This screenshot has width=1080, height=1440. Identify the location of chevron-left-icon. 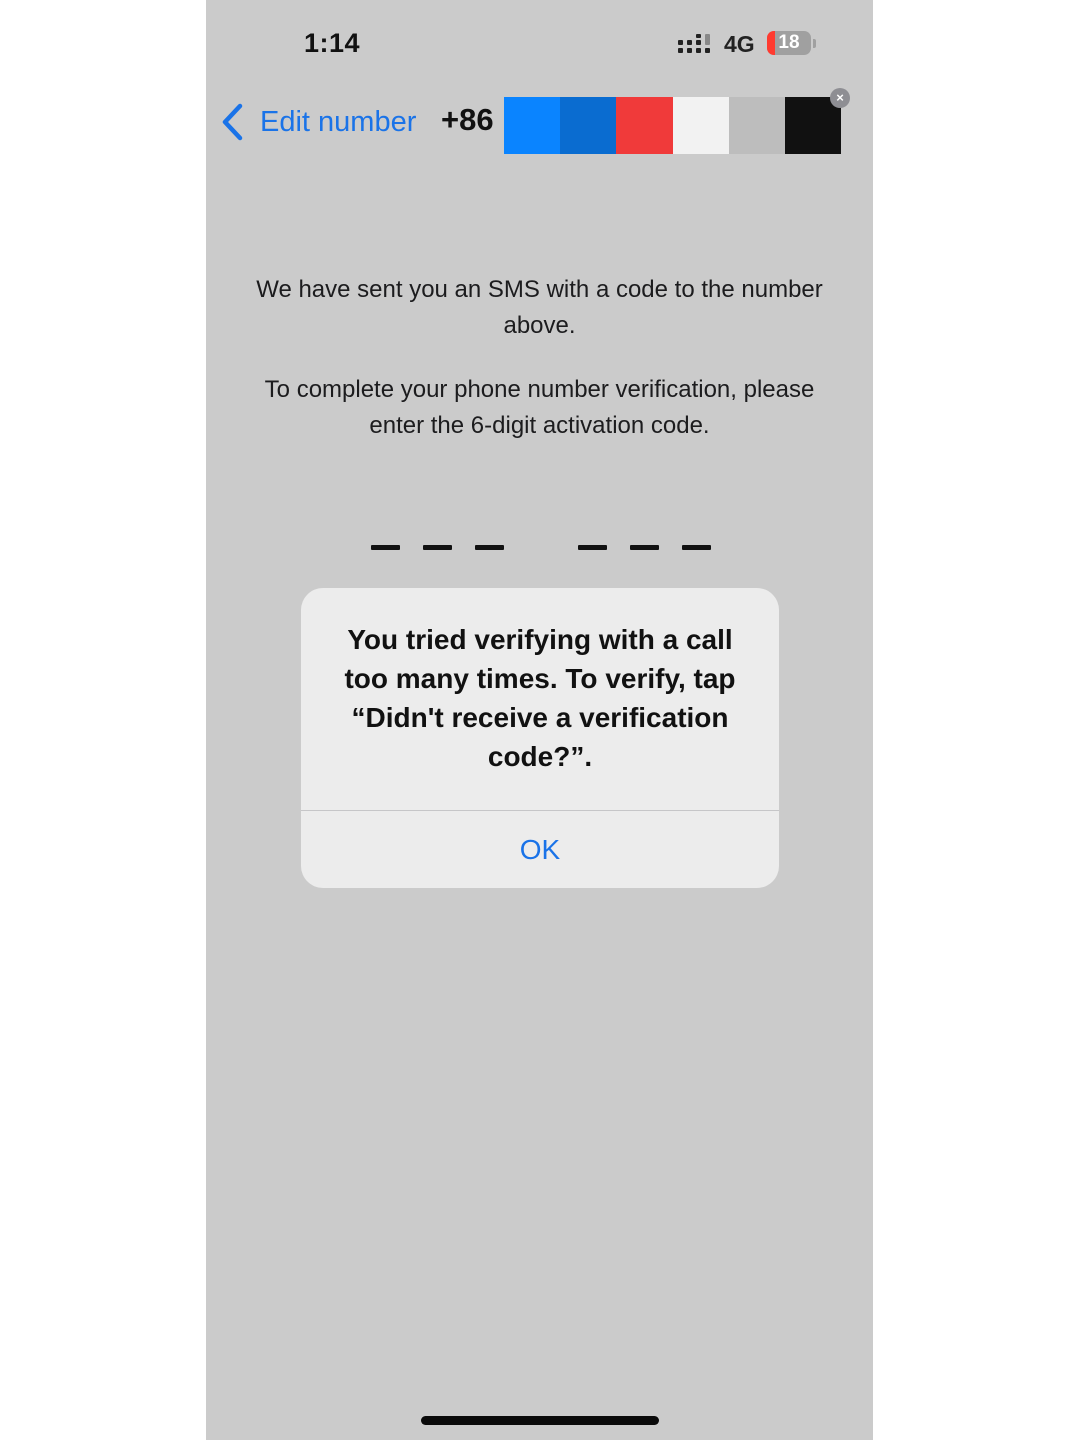
(232, 122).